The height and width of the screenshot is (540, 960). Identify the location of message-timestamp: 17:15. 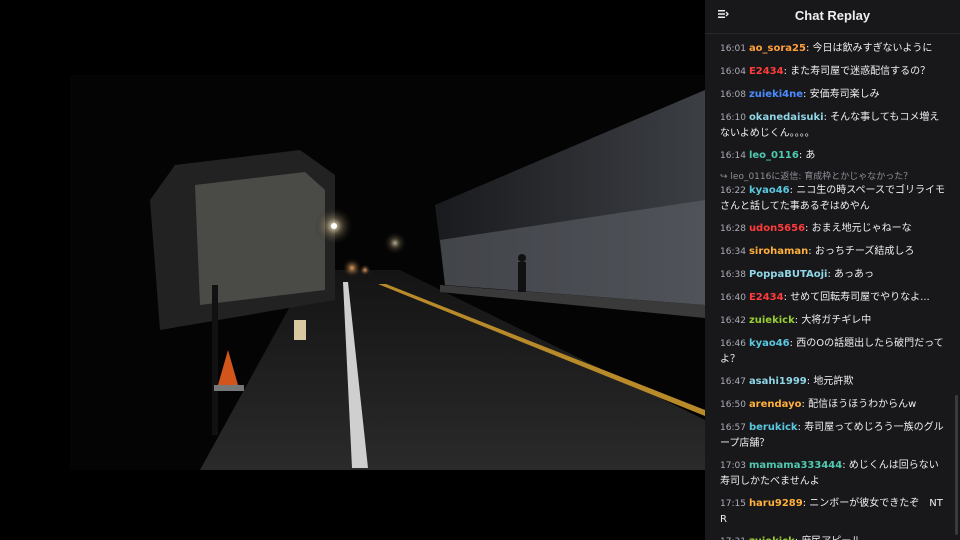
(733, 504).